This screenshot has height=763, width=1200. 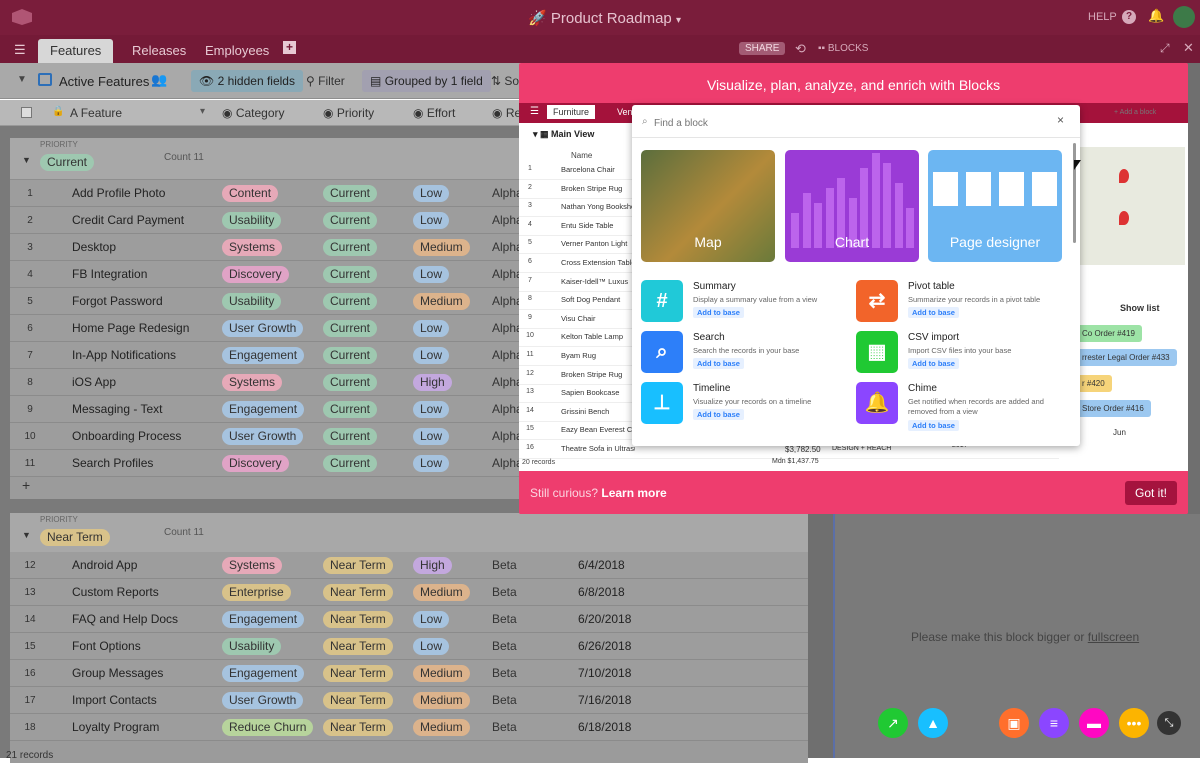 What do you see at coordinates (633, 493) in the screenshot?
I see `learn-more-link: Learn more` at bounding box center [633, 493].